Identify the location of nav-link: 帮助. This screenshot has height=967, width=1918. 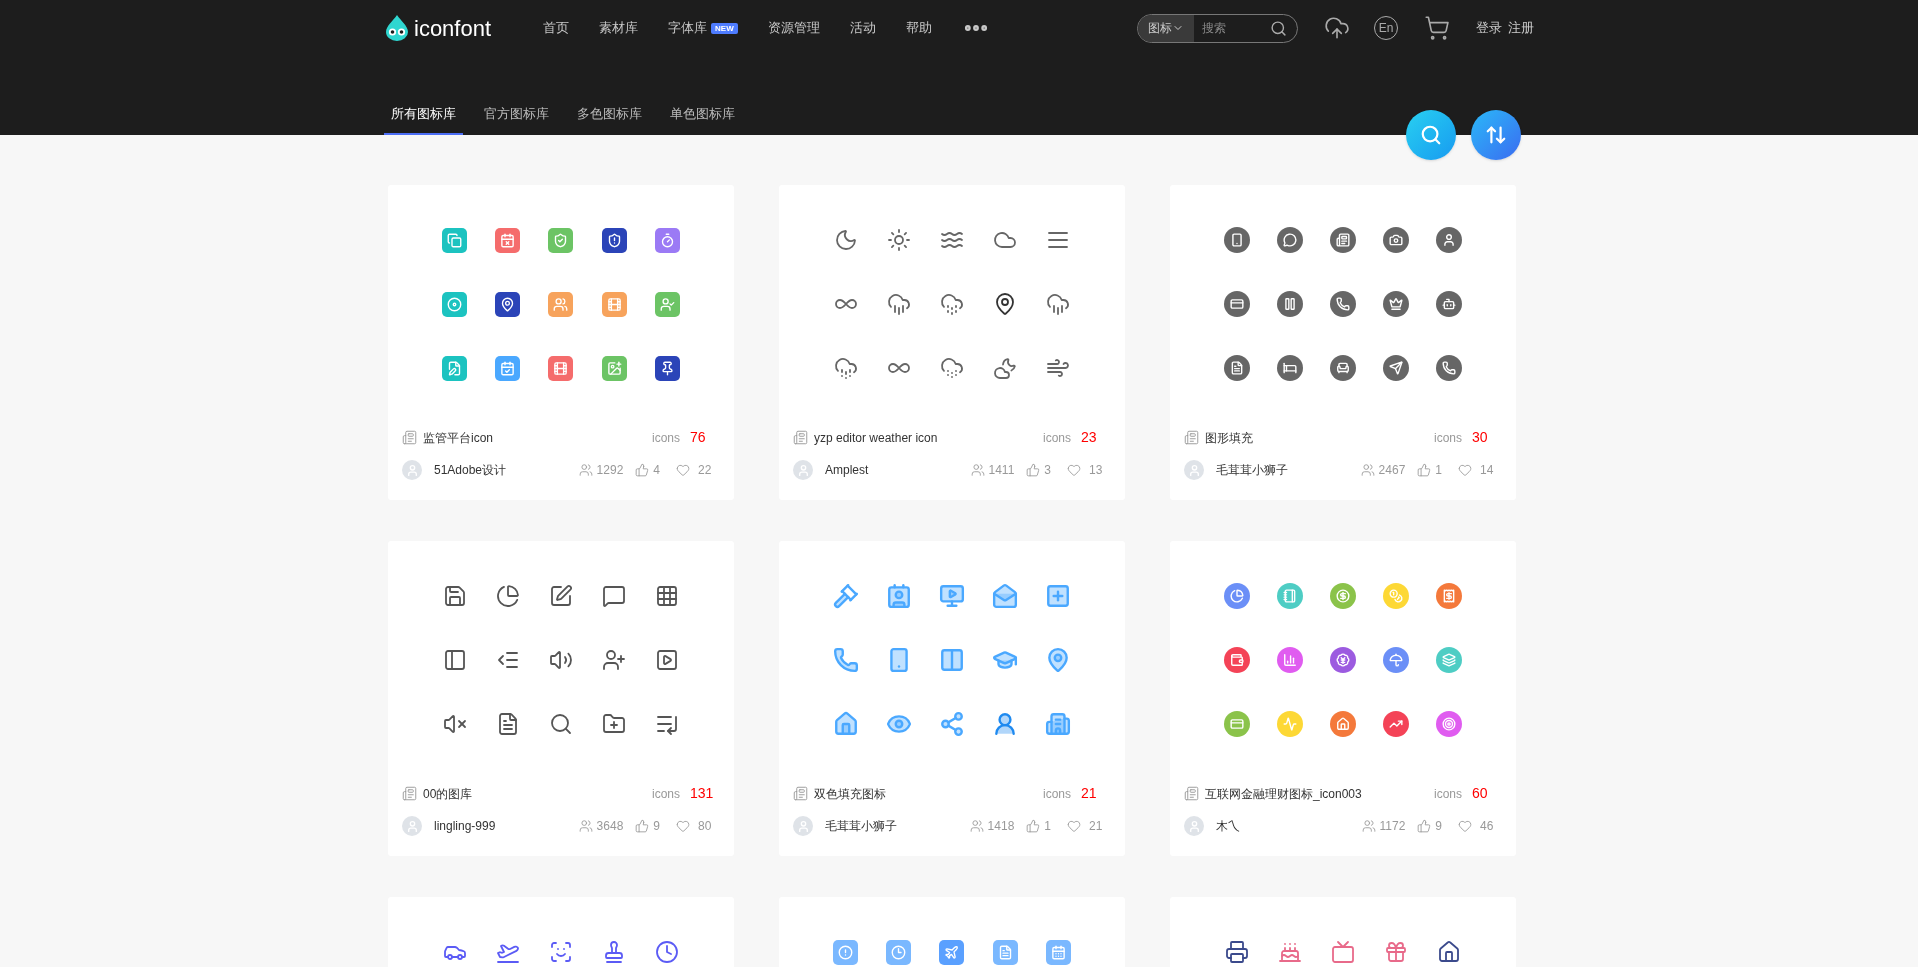
(918, 28).